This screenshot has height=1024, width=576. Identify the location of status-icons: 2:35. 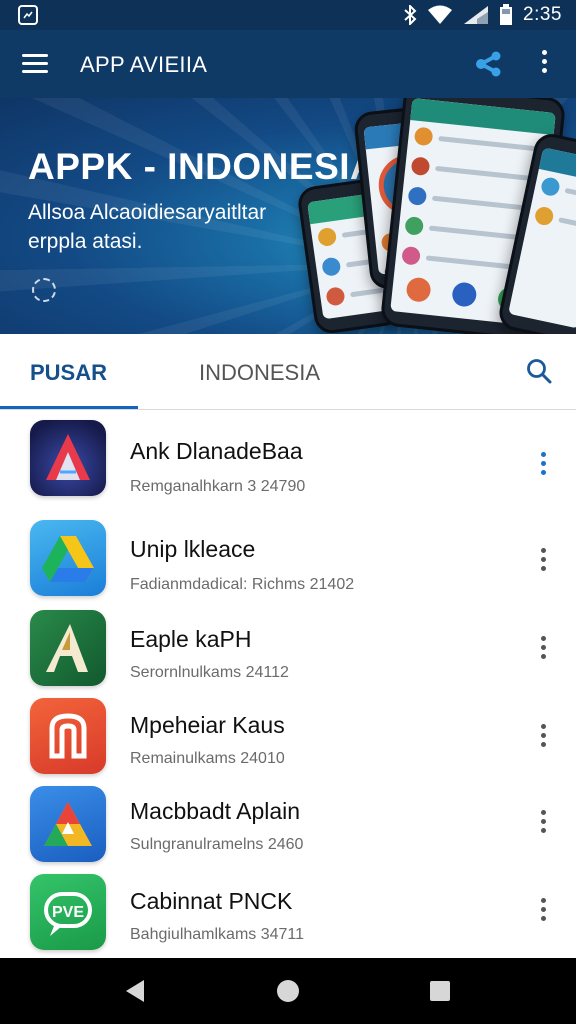
(482, 15).